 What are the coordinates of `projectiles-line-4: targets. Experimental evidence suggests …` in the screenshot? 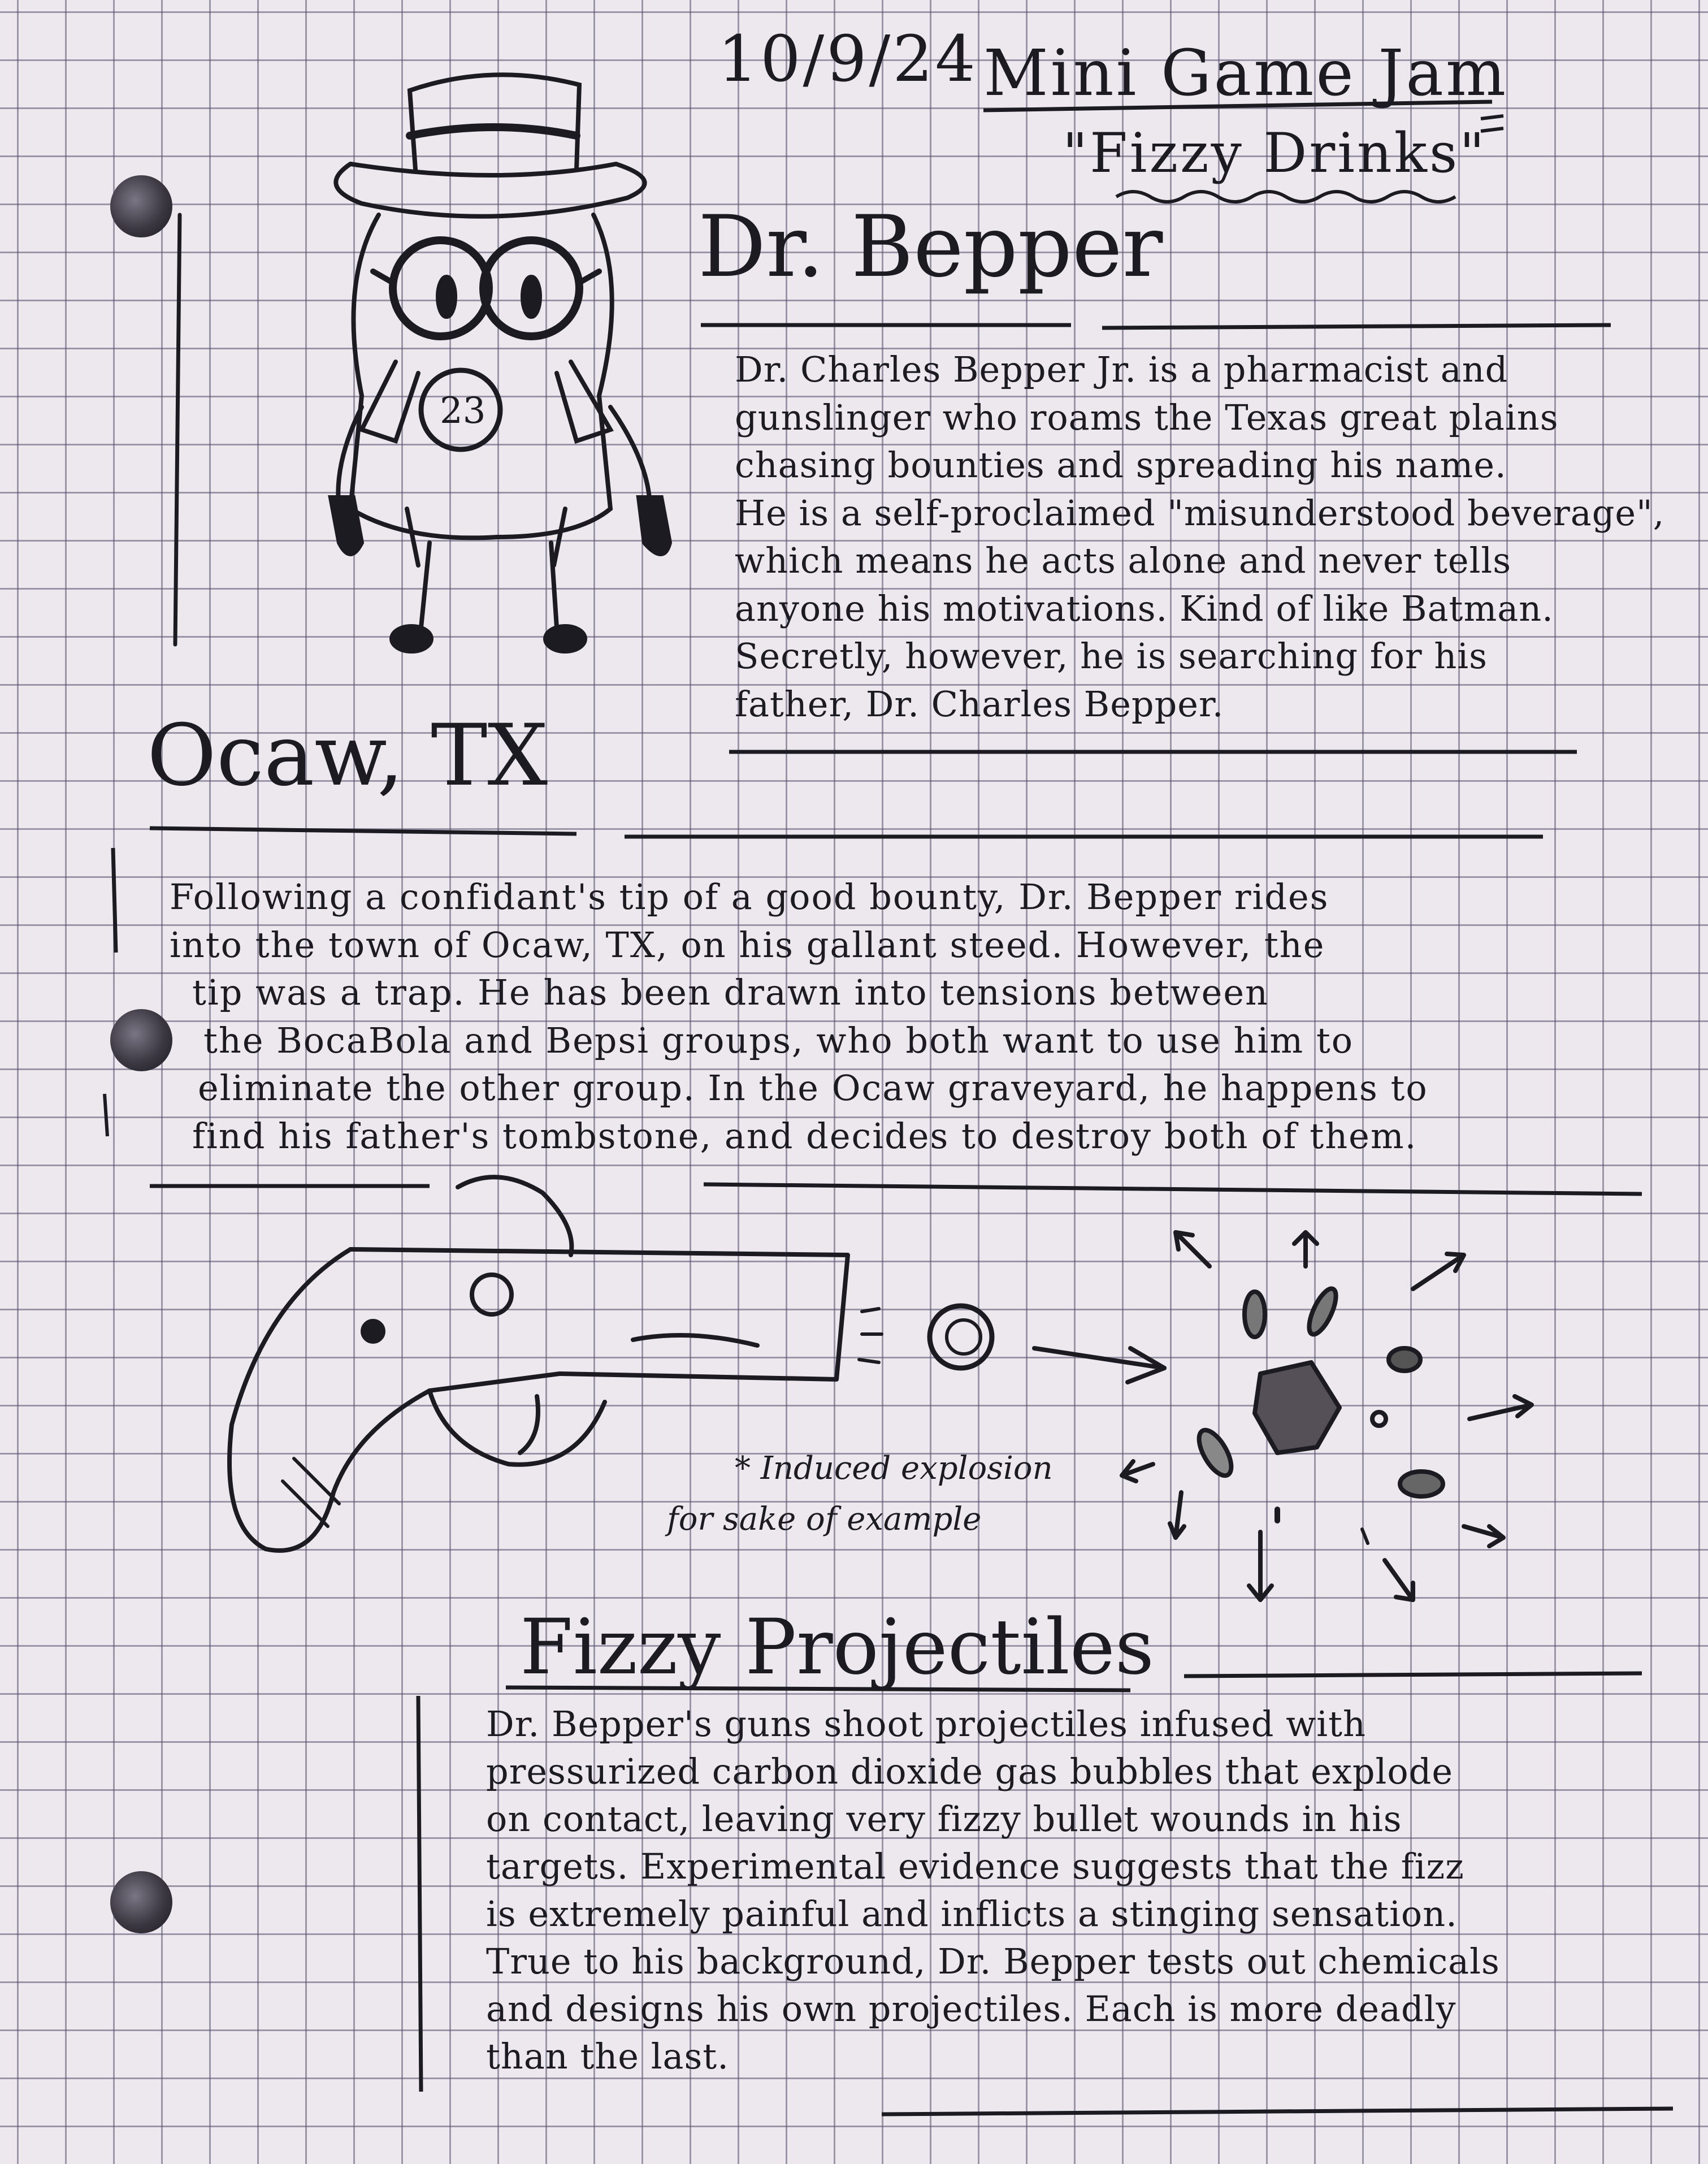 It's located at (975, 1866).